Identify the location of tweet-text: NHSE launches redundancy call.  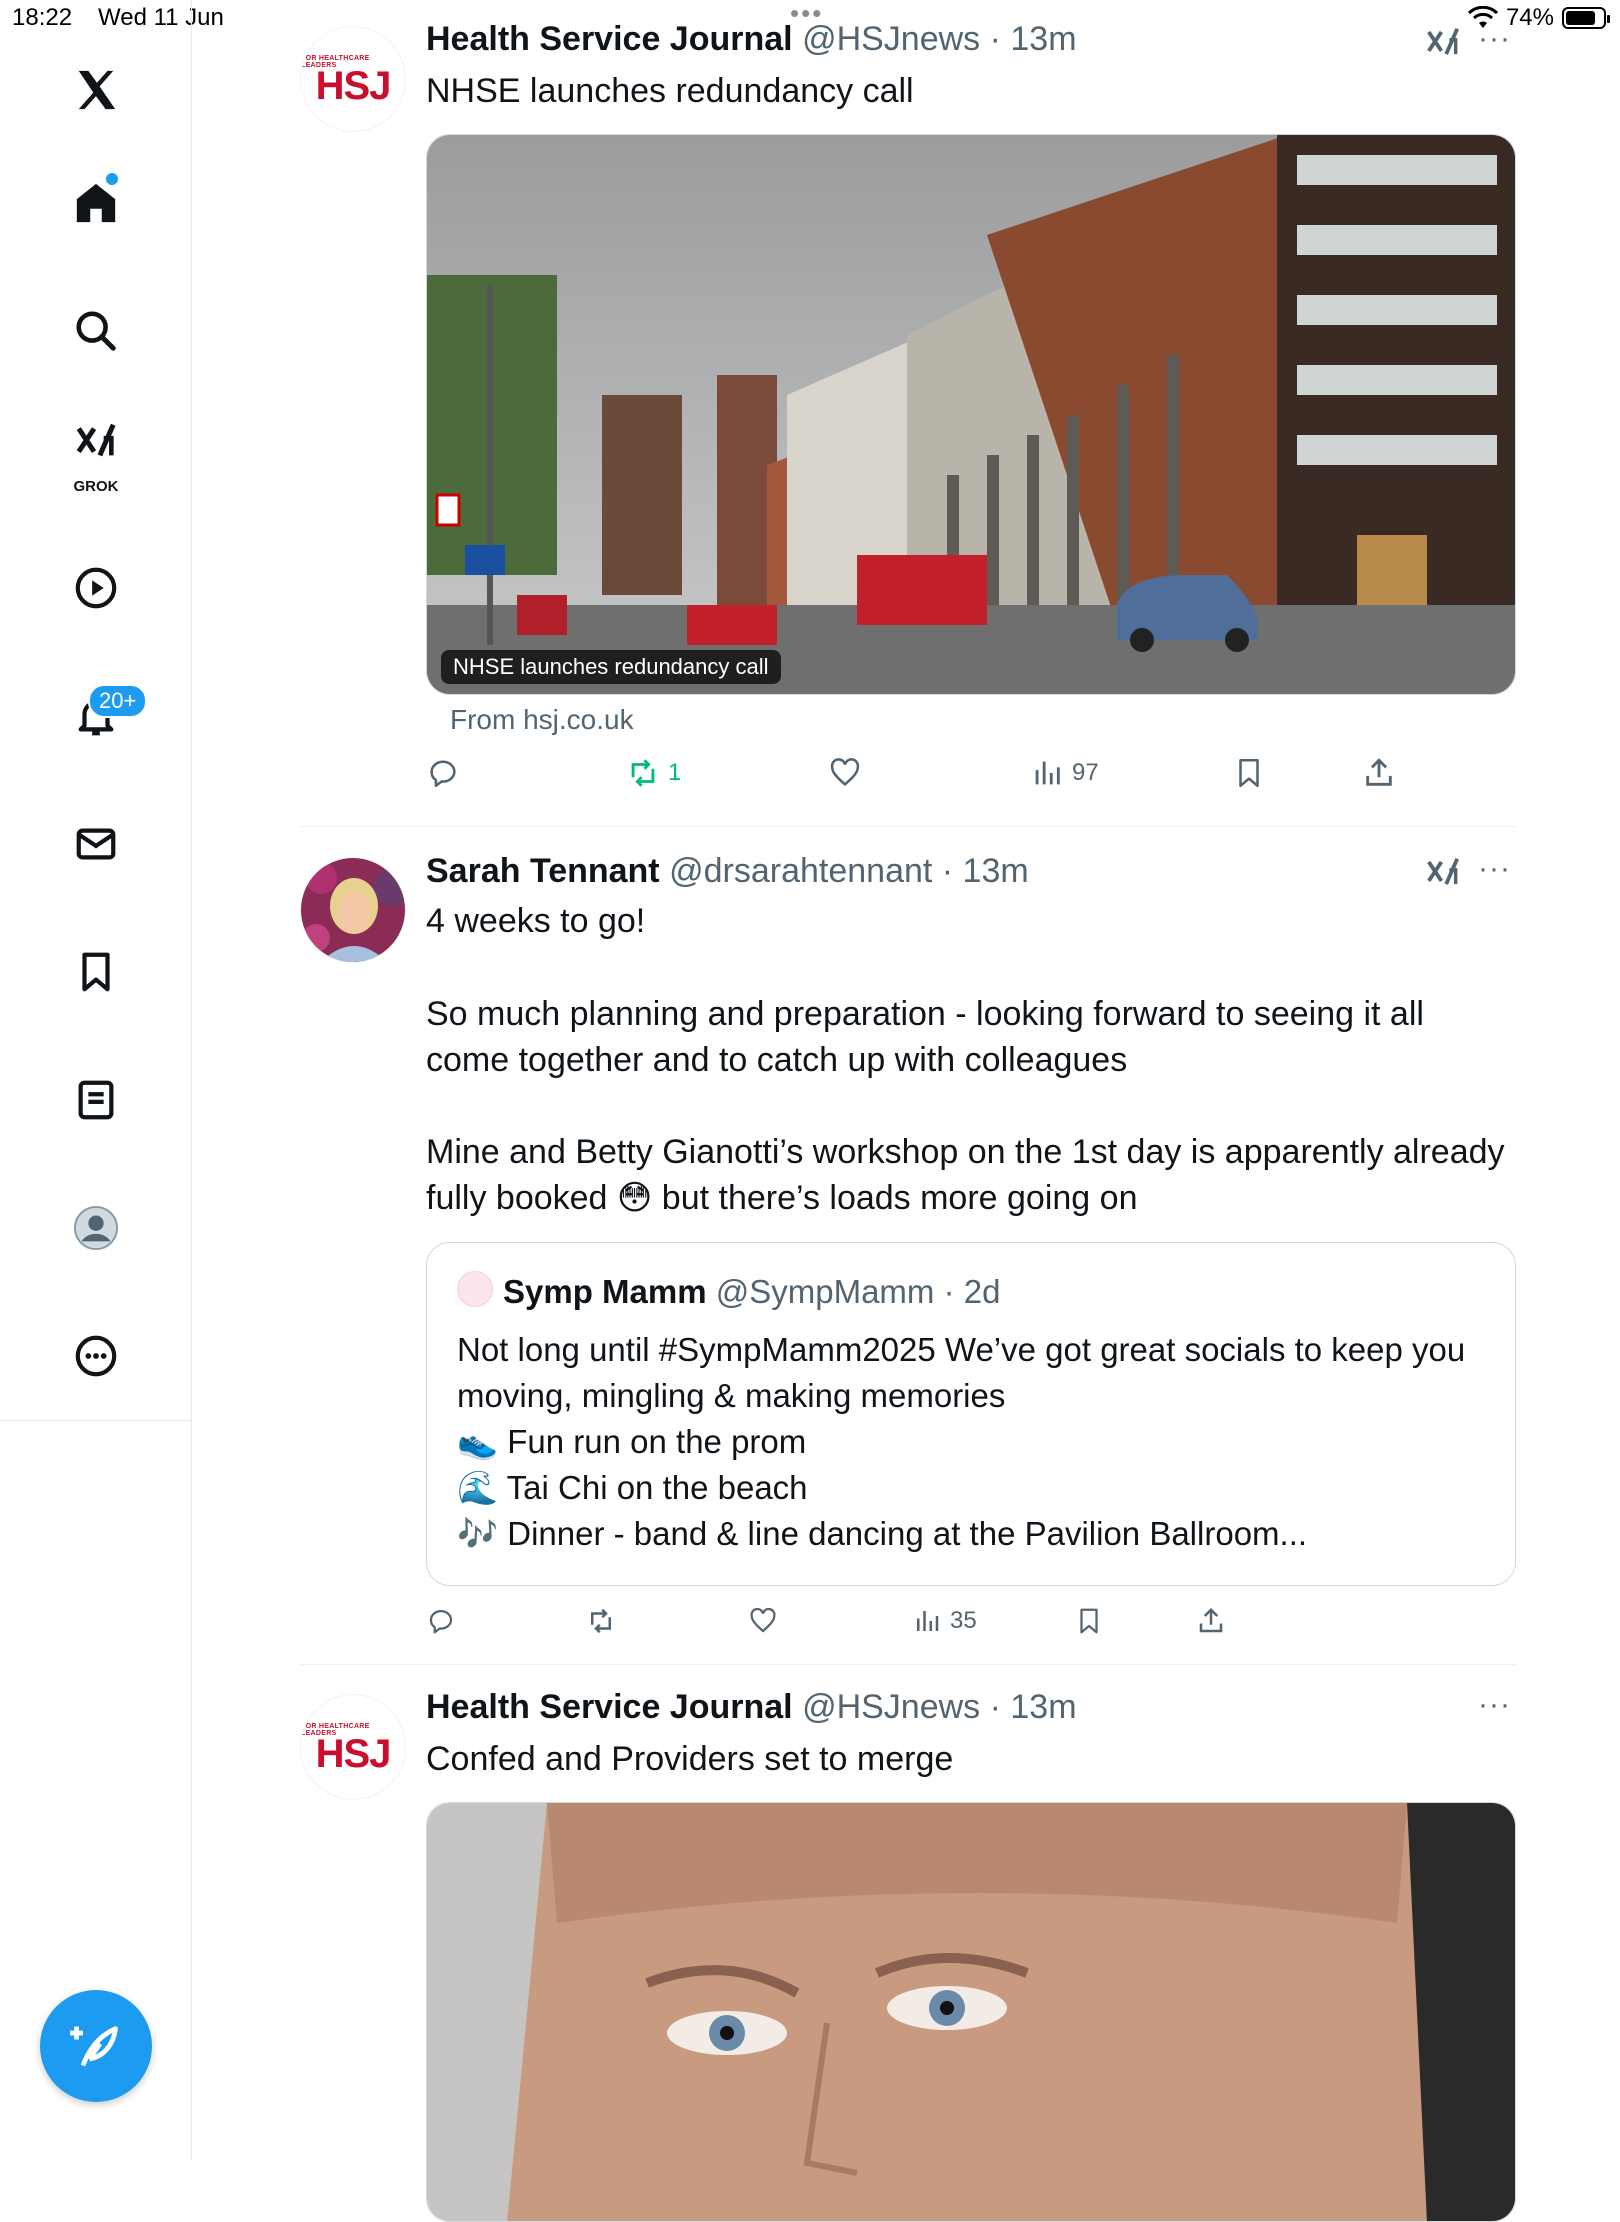
(670, 91).